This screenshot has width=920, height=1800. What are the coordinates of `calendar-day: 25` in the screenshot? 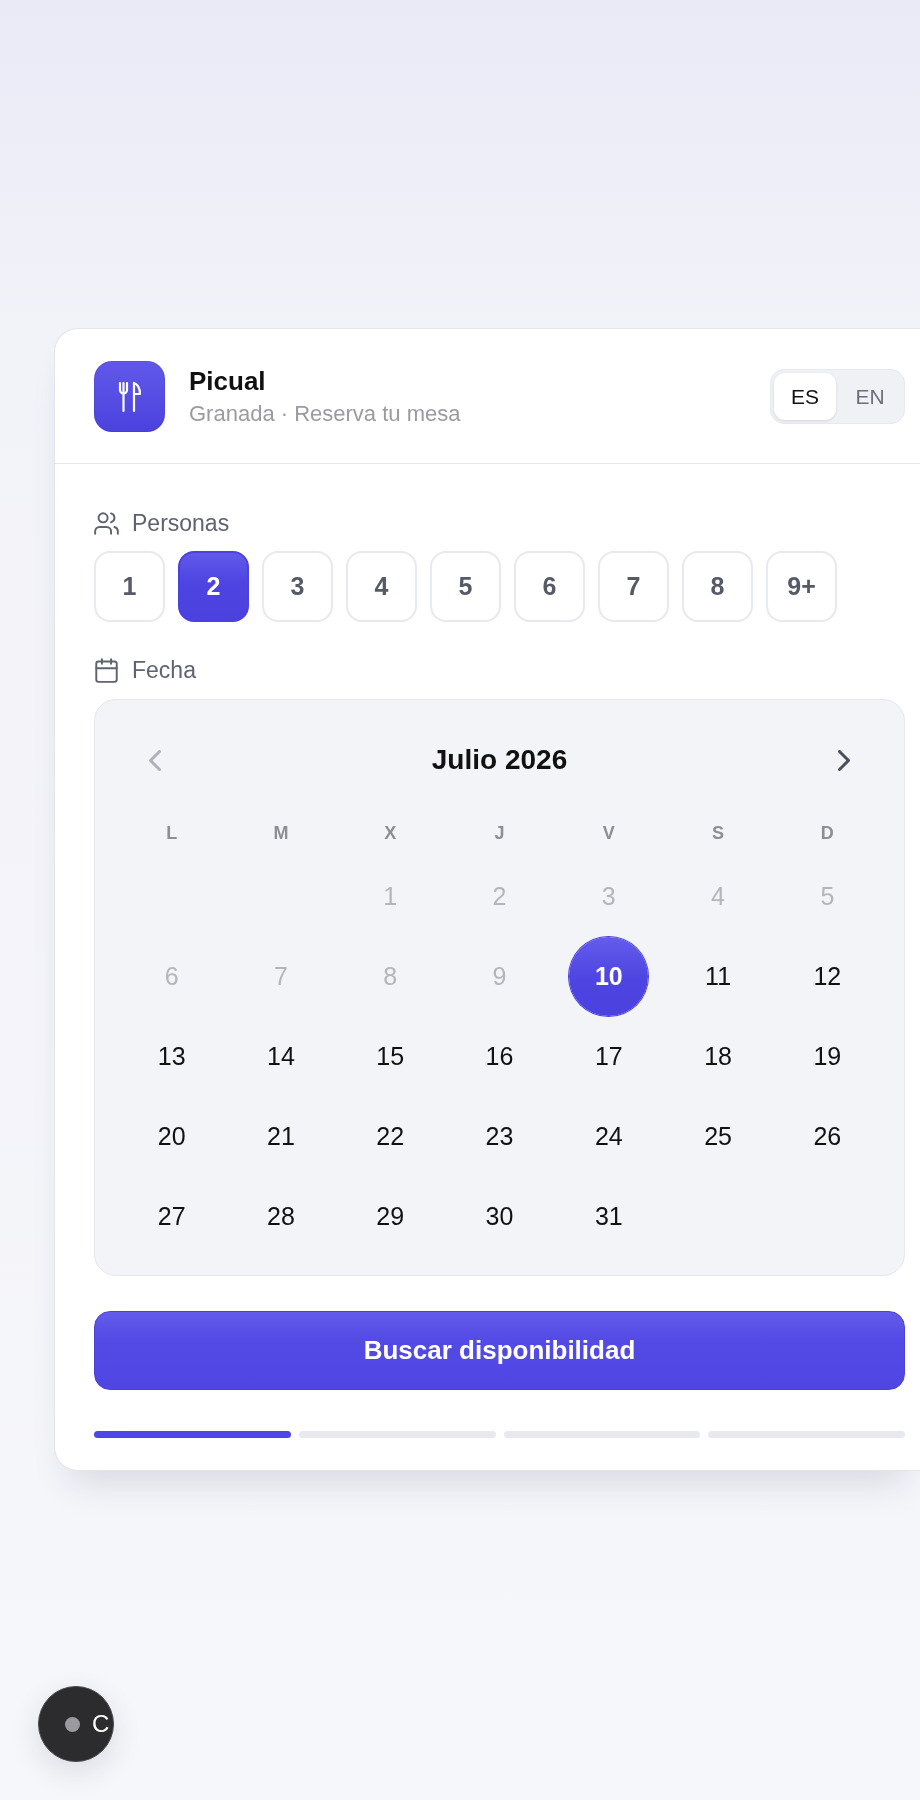 It's located at (718, 1136).